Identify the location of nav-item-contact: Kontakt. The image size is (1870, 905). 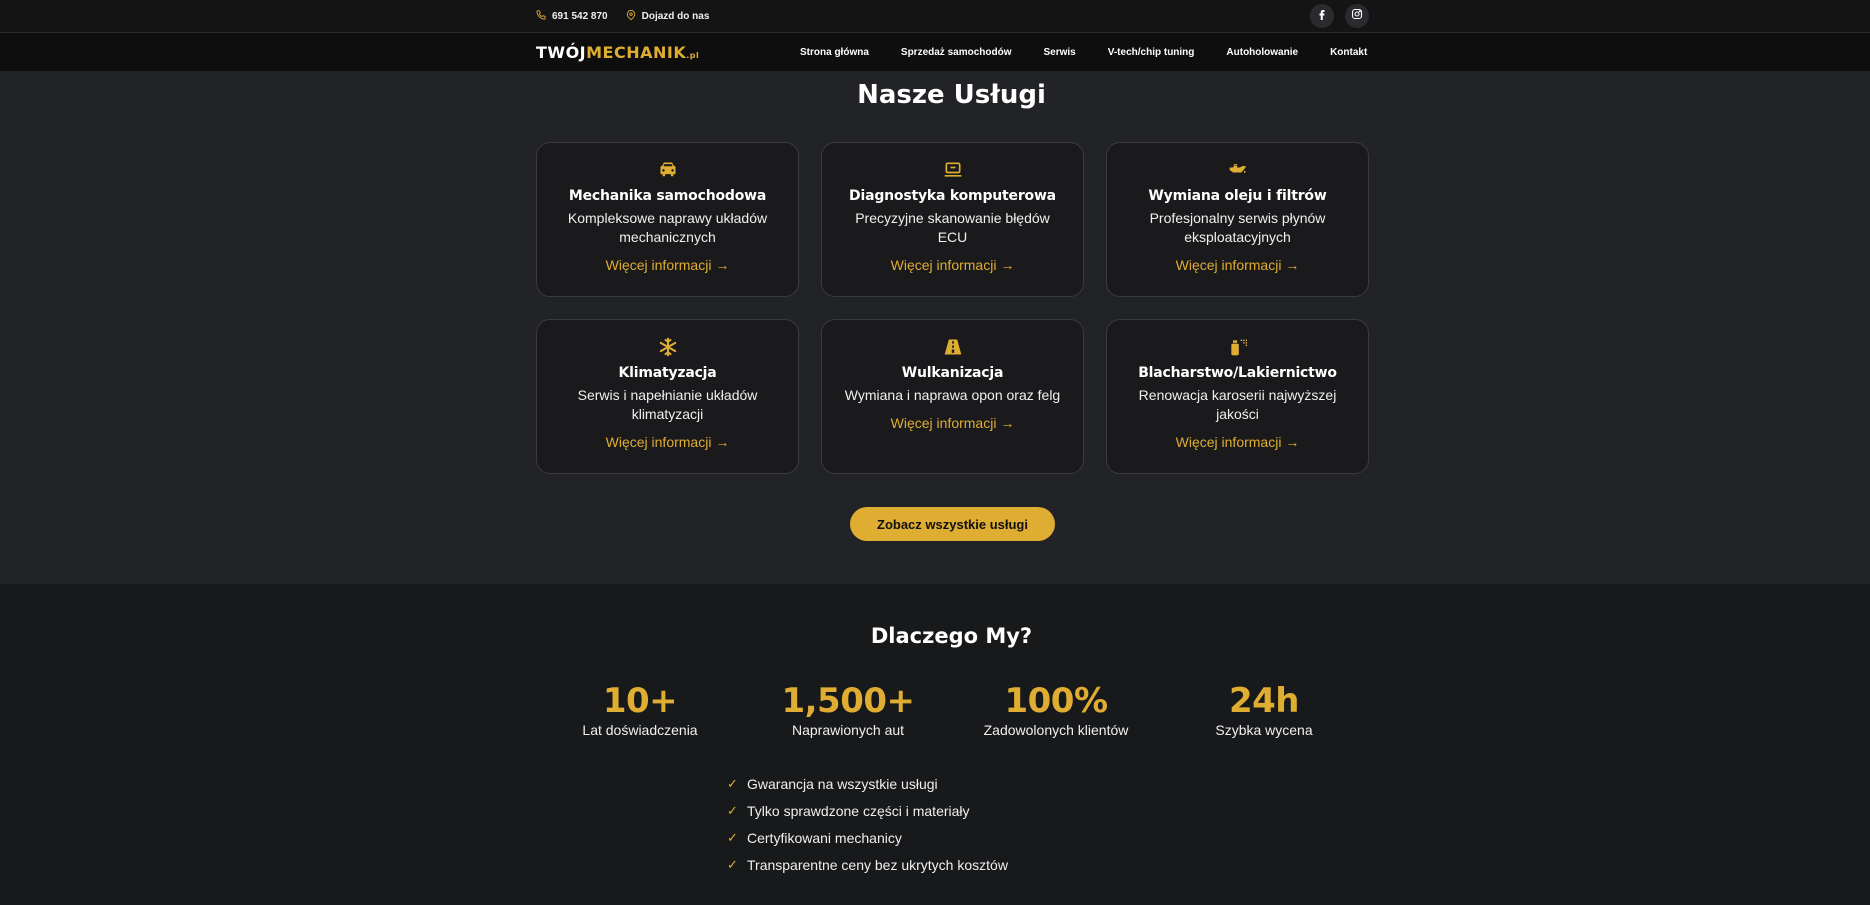
(1348, 52).